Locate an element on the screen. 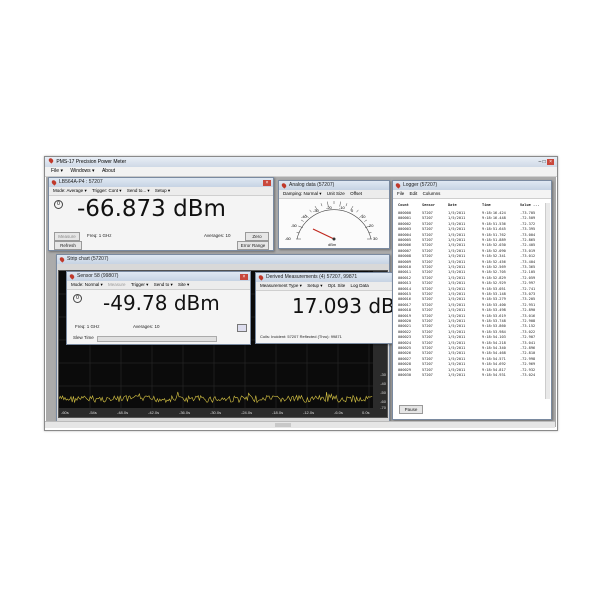 The height and width of the screenshot is (601, 601). zero-button: Zero is located at coordinates (257, 236).